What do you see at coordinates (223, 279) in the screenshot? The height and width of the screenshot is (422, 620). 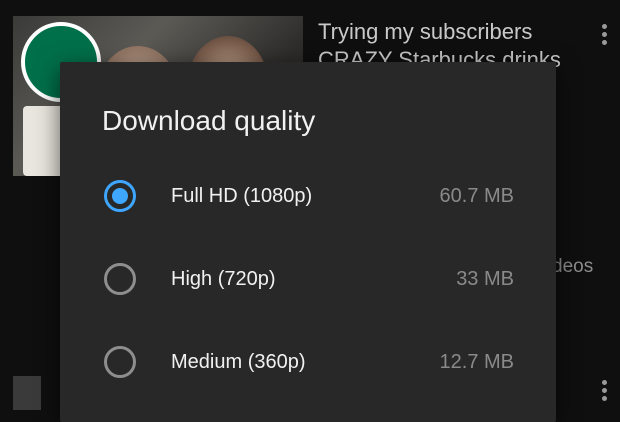 I see `quality-option-label: High (720p)` at bounding box center [223, 279].